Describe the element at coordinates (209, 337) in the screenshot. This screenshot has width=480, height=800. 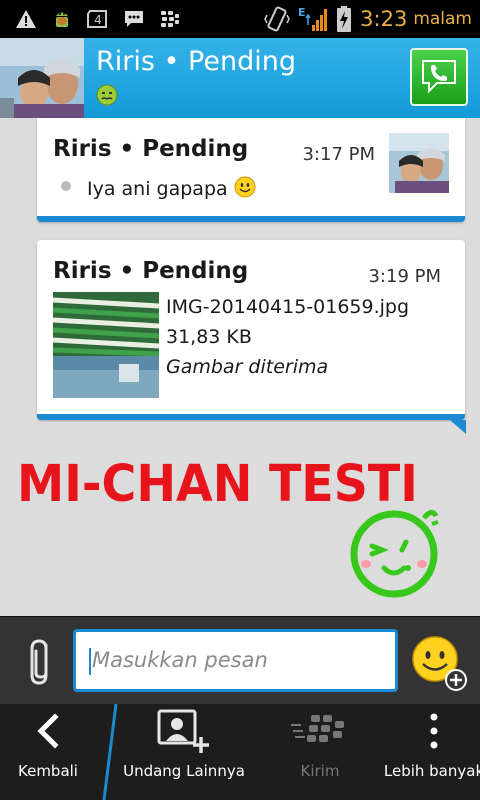
I see `attachment-file-size: 31,83 KB` at that location.